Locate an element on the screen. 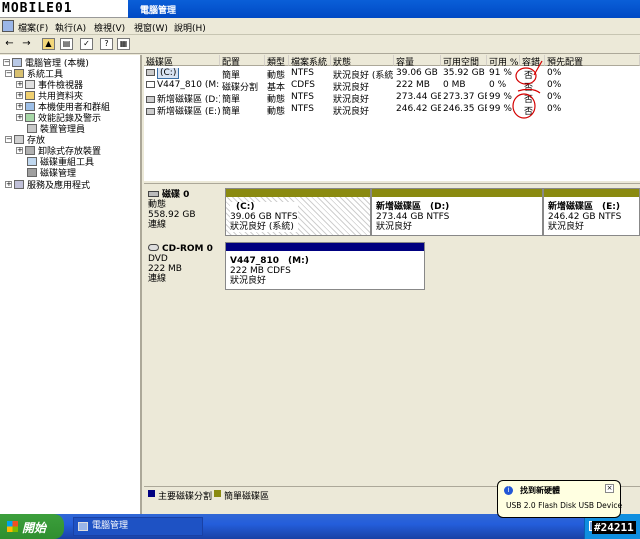  column-header-status: 狀態 is located at coordinates (362, 61).